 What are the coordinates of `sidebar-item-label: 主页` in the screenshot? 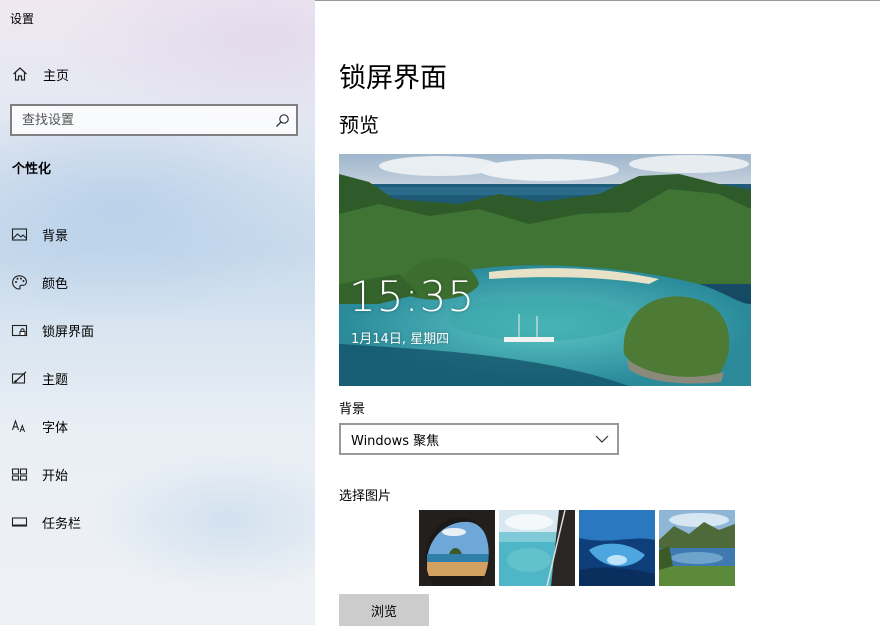 It's located at (56, 76).